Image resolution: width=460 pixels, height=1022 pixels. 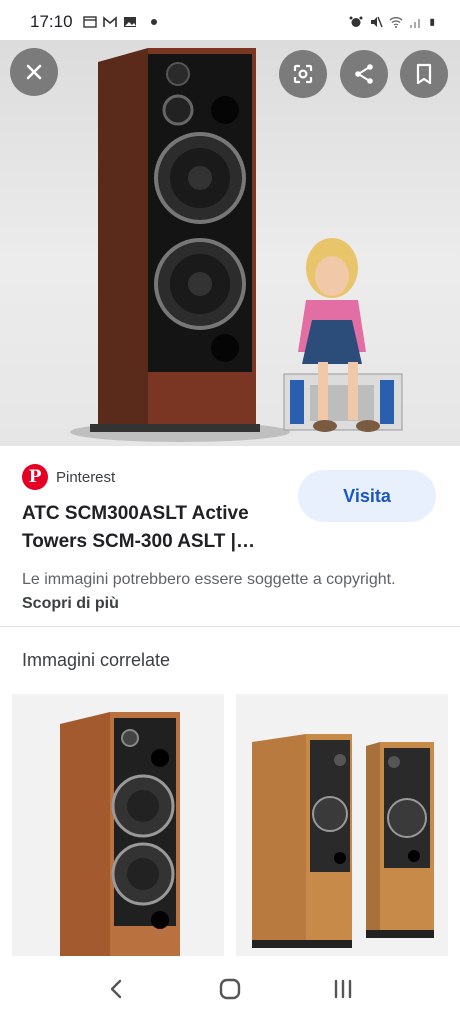 I want to click on lens-button, so click(x=303, y=74).